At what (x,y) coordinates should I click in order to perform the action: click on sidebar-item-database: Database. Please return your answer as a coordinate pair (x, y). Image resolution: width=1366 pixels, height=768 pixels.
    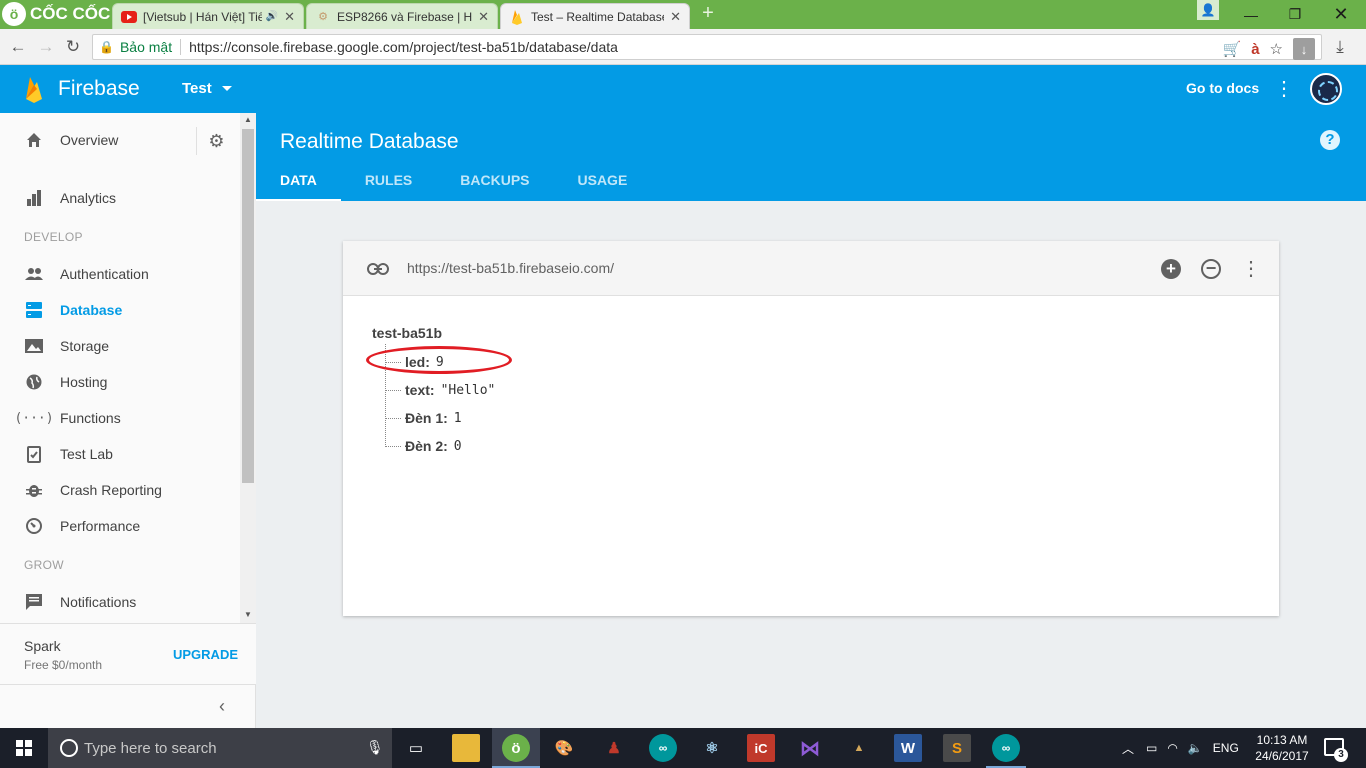
    Looking at the image, I should click on (120, 310).